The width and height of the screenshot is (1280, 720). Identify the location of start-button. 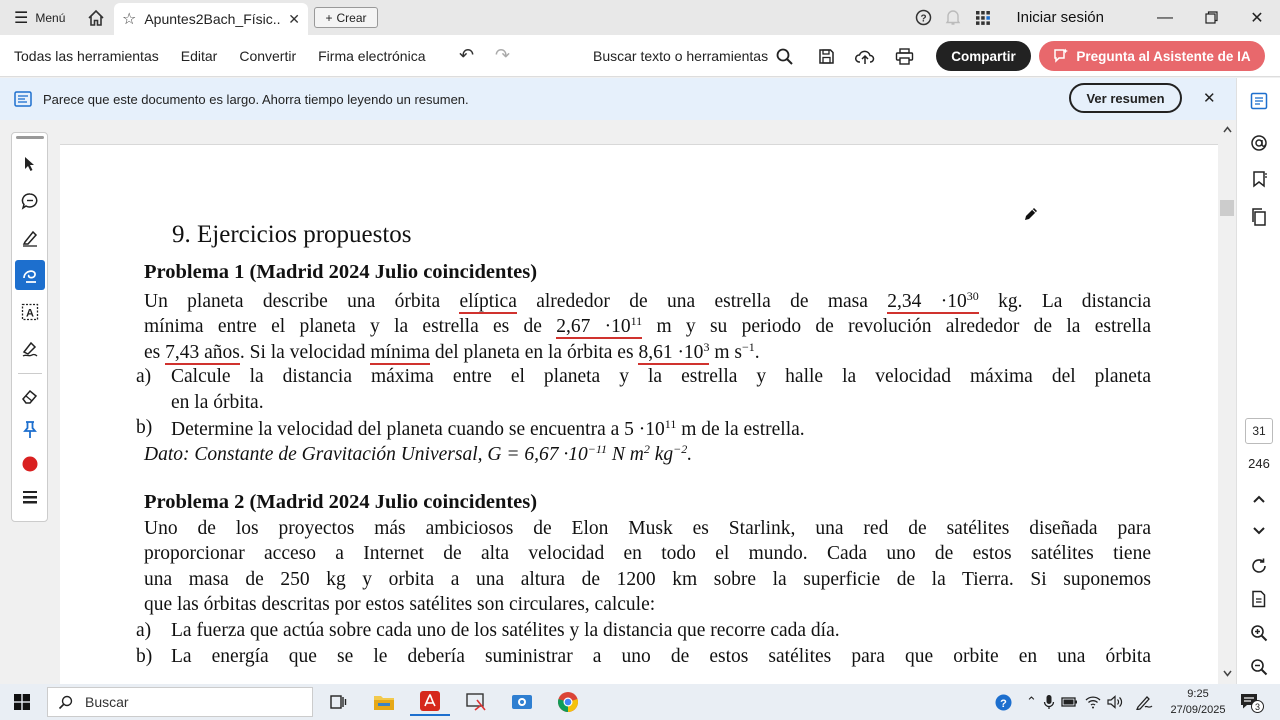
(22, 702).